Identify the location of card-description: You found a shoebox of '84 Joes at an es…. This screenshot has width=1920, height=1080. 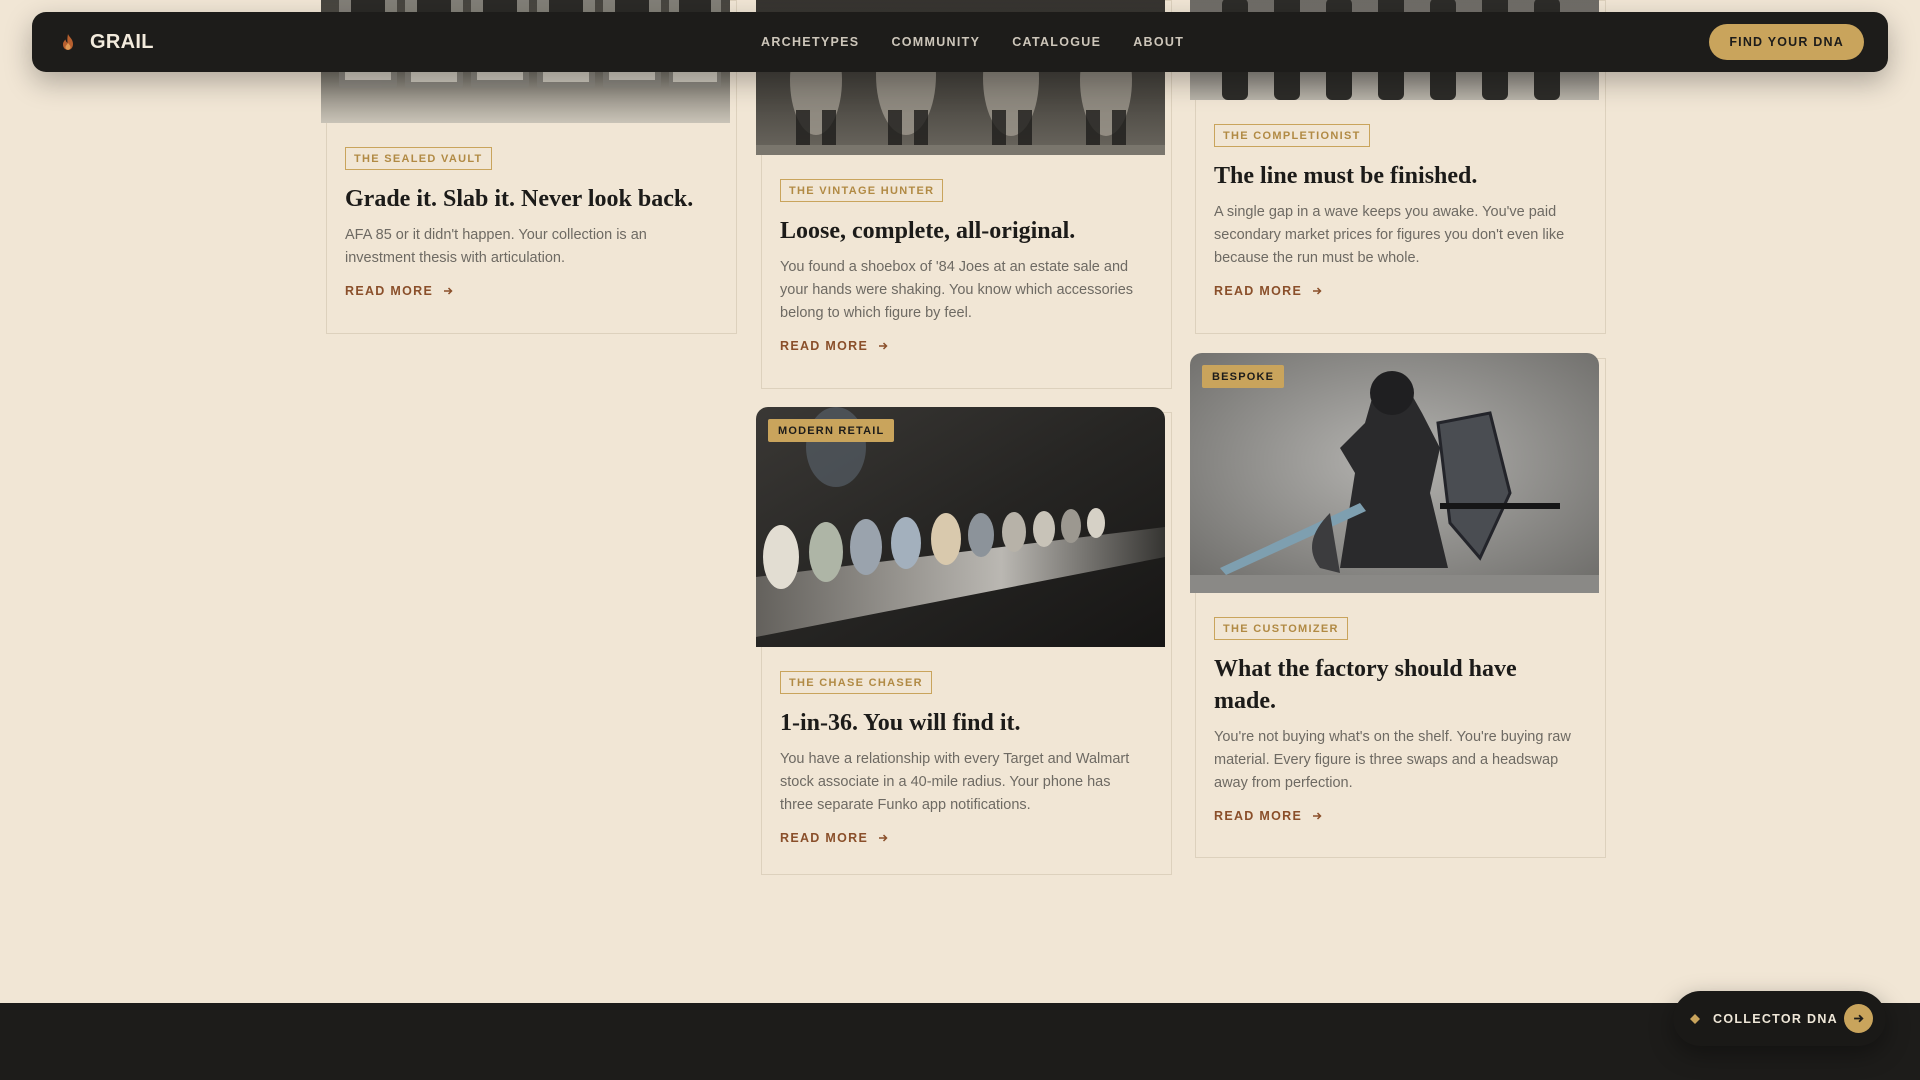
(957, 290).